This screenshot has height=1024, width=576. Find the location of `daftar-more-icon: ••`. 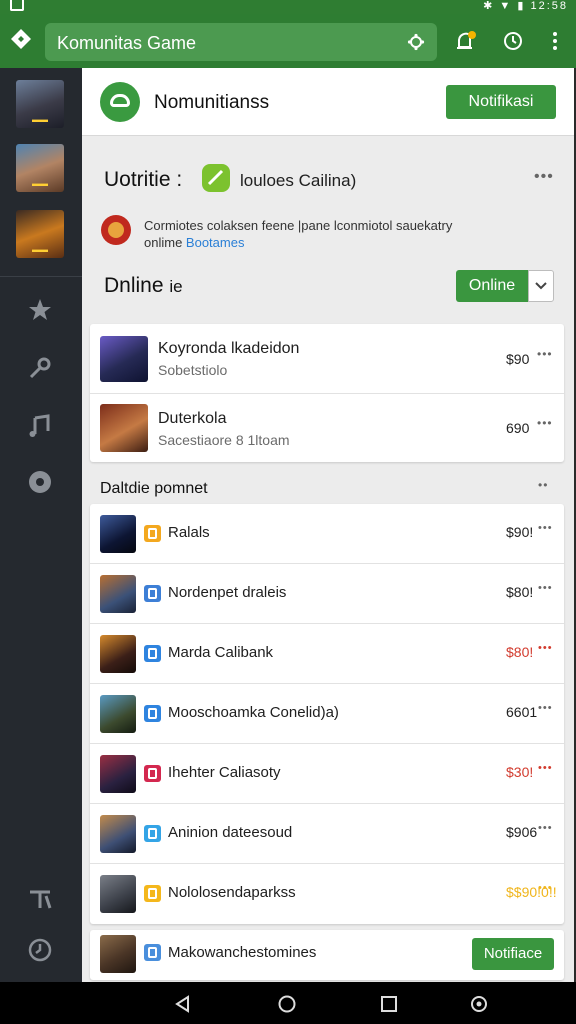

daftar-more-icon: •• is located at coordinates (543, 485).